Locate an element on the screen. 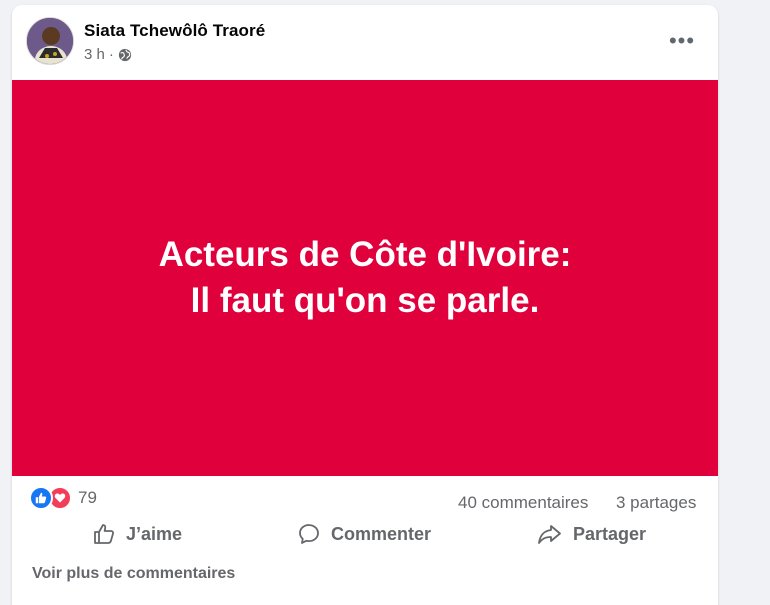 Image resolution: width=770 pixels, height=605 pixels. post-actions: J’aime Commenter Partager is located at coordinates (365, 534).